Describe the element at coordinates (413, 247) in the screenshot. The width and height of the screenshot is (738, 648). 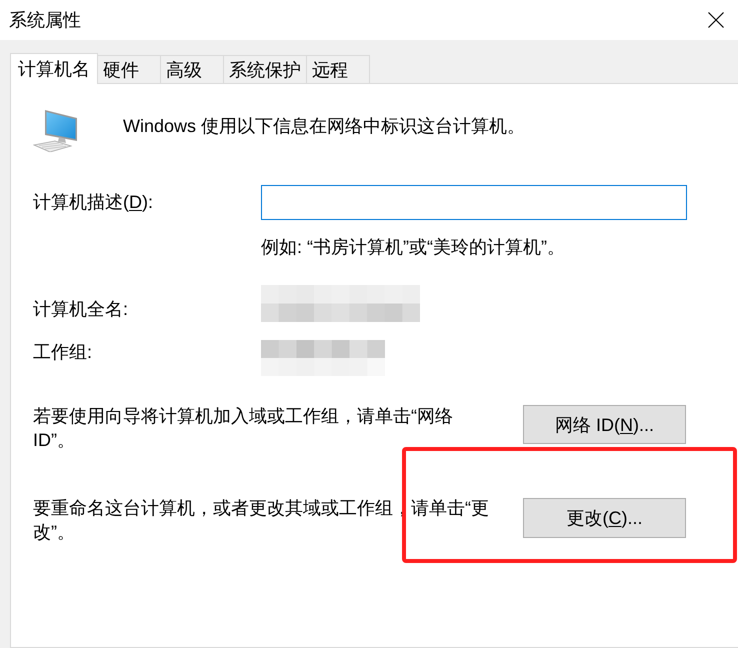
I see `hint-text: 例如: “书房计算机”或“美玲的计算机”。` at that location.